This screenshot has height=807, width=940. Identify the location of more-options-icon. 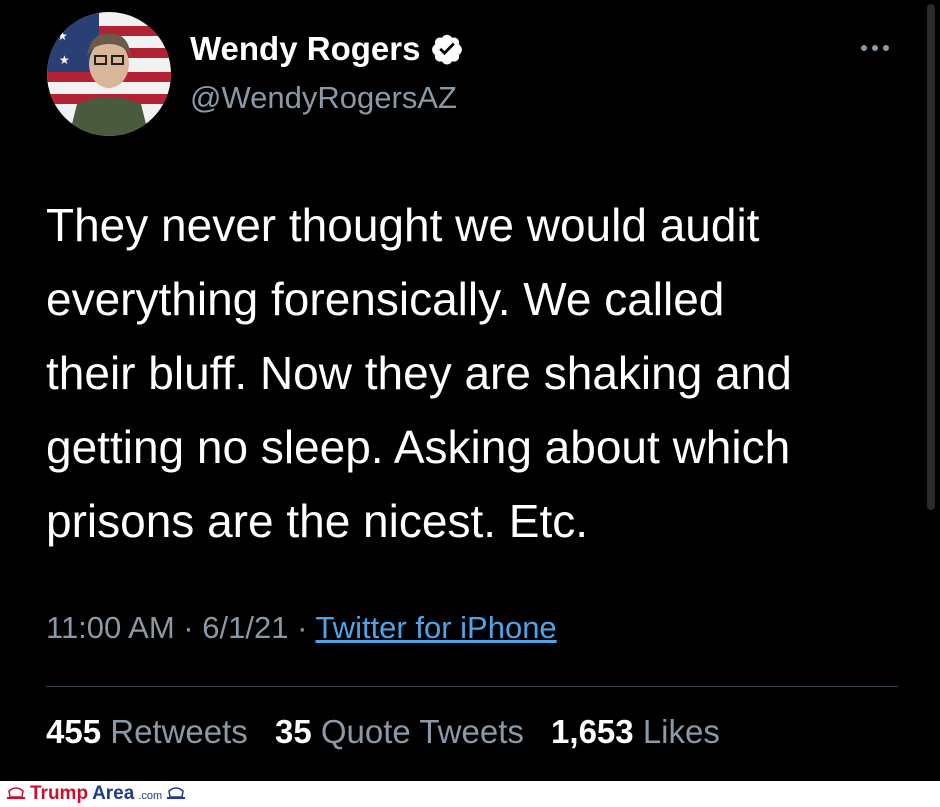
(875, 48).